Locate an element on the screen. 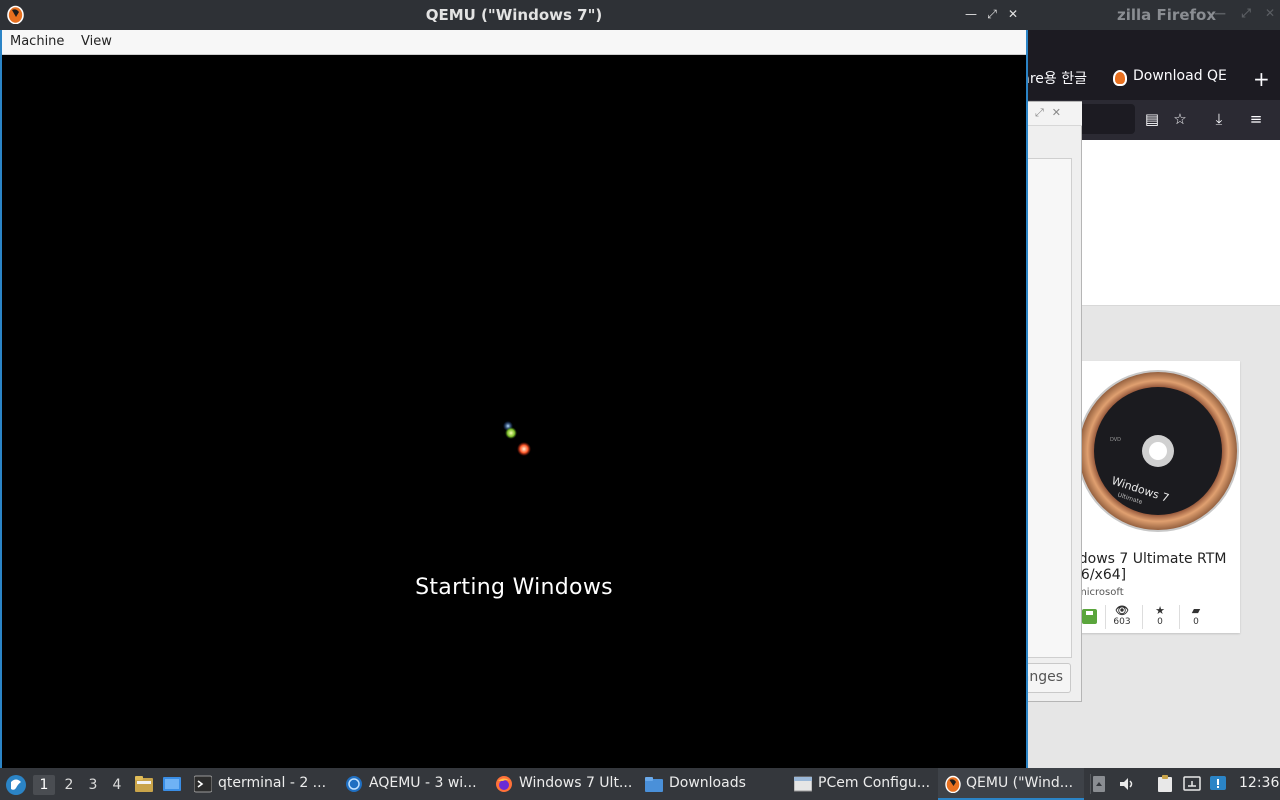 The height and width of the screenshot is (800, 1280). qemu-titlebar: QEMU ("Windows 7") — ⤢ ✕ is located at coordinates (514, 15).